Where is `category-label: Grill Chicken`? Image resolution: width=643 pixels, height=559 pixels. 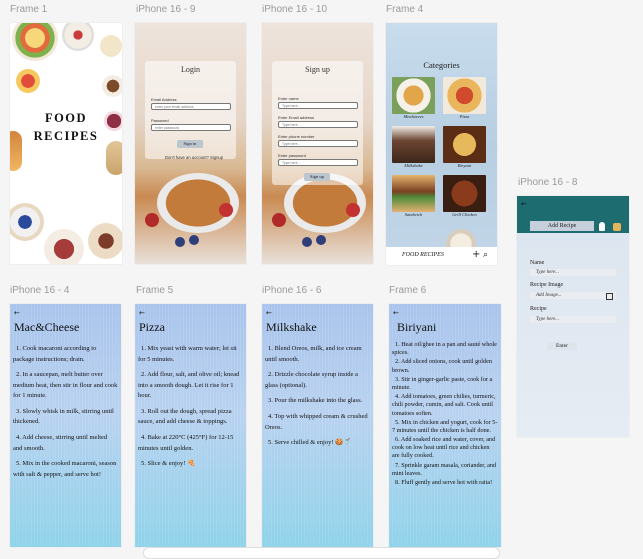
category-label: Grill Chicken is located at coordinates (464, 214).